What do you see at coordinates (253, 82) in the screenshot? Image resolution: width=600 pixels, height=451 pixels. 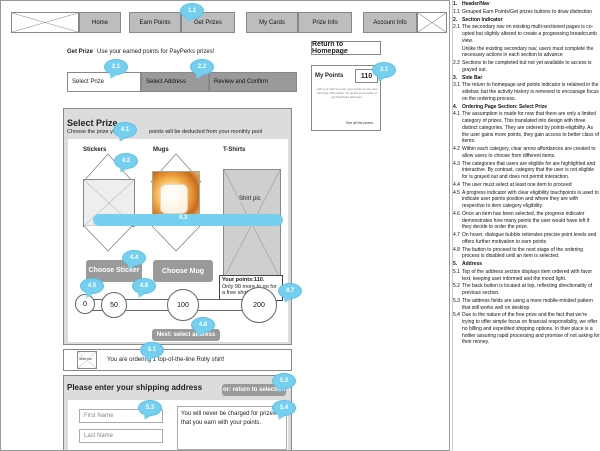 I see `step-review-confirm: Review and Confirm` at bounding box center [253, 82].